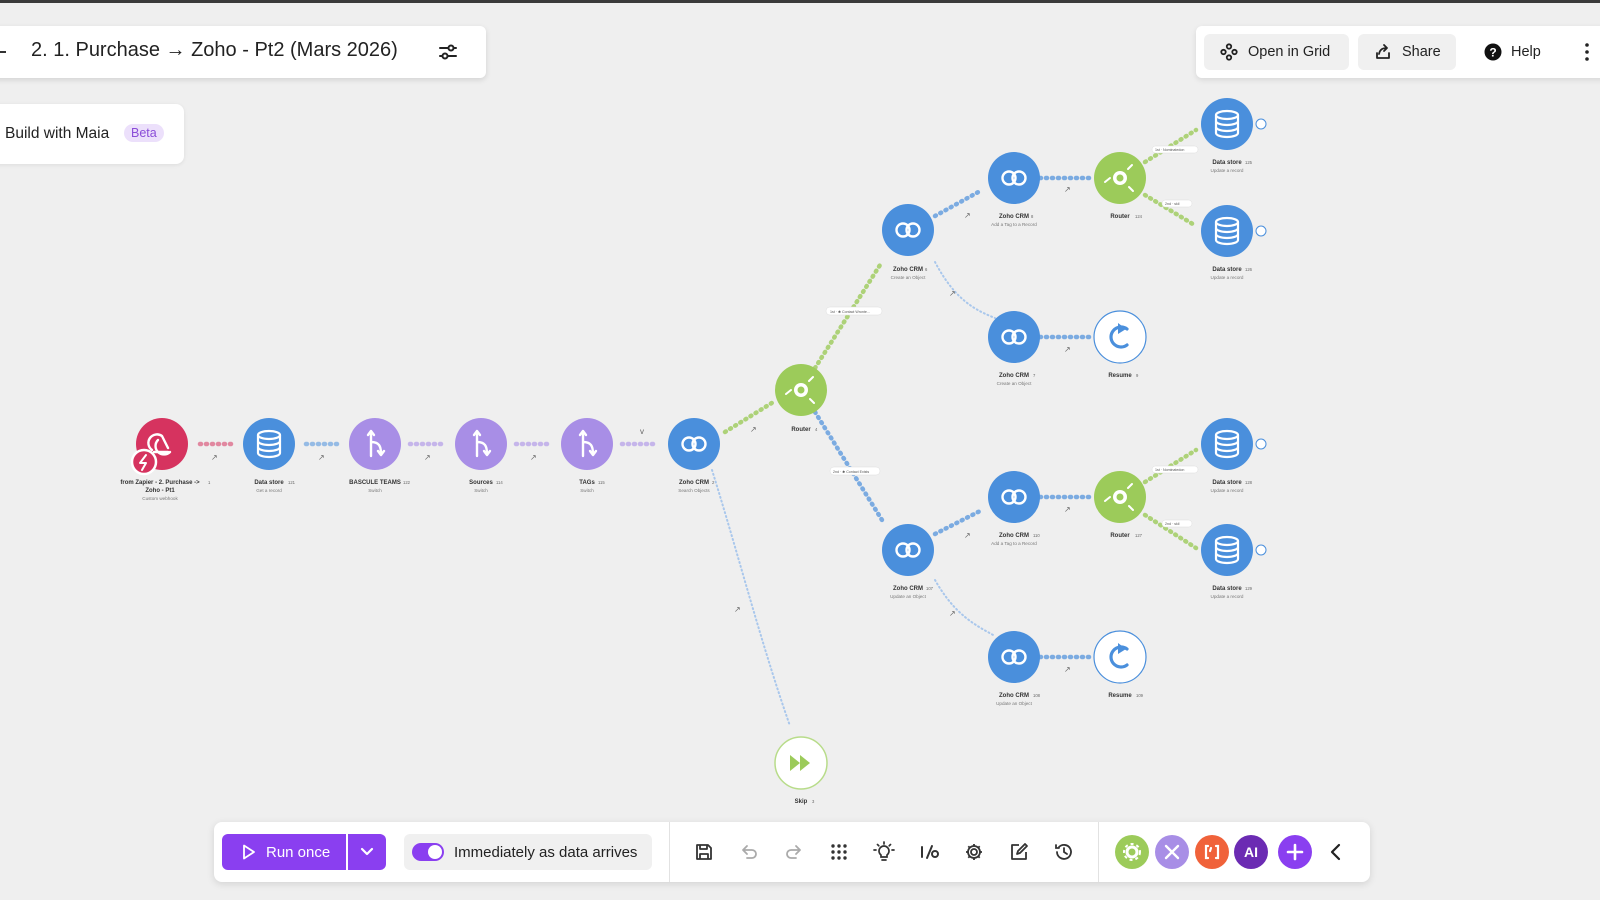  What do you see at coordinates (1249, 588) in the screenshot?
I see `svg-text: 129` at bounding box center [1249, 588].